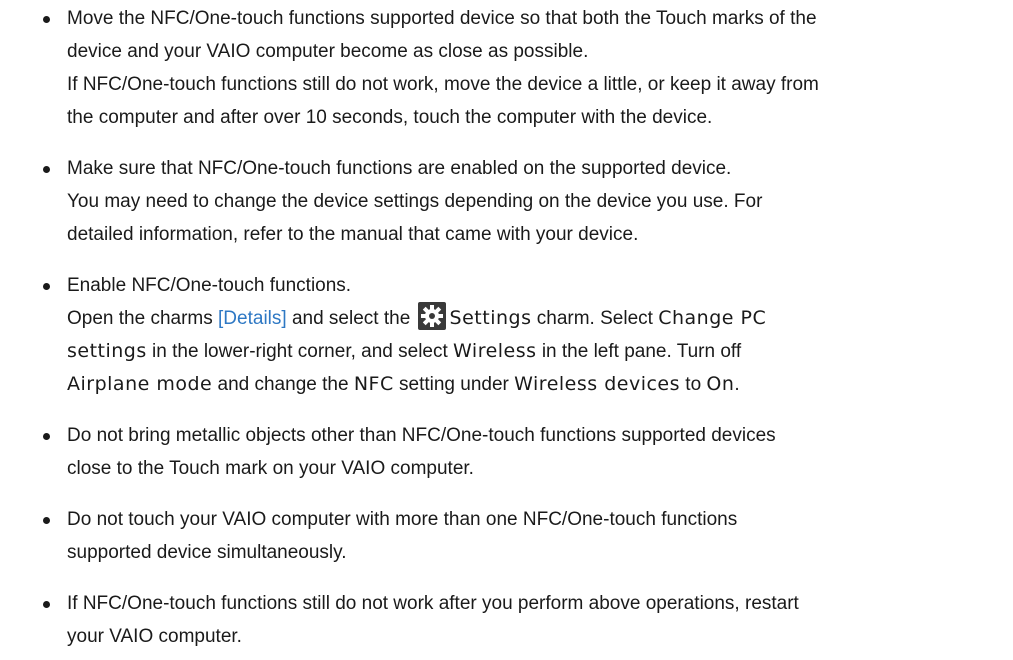 This screenshot has width=1013, height=660. What do you see at coordinates (495, 351) in the screenshot?
I see `wireless-label: Wireless` at bounding box center [495, 351].